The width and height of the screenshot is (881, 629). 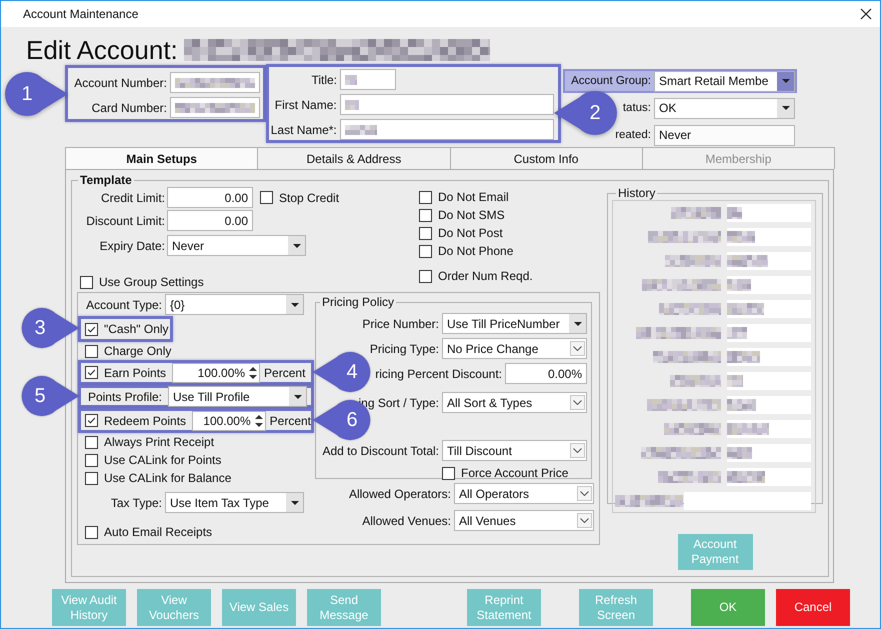 I want to click on checkbox-label: Stop Credit, so click(x=309, y=197).